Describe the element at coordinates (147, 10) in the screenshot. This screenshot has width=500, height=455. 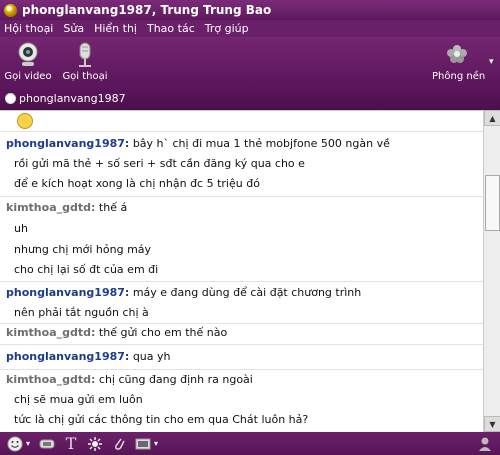
I see `window-title: phonglanvang1987, Trung Trung Bao` at that location.